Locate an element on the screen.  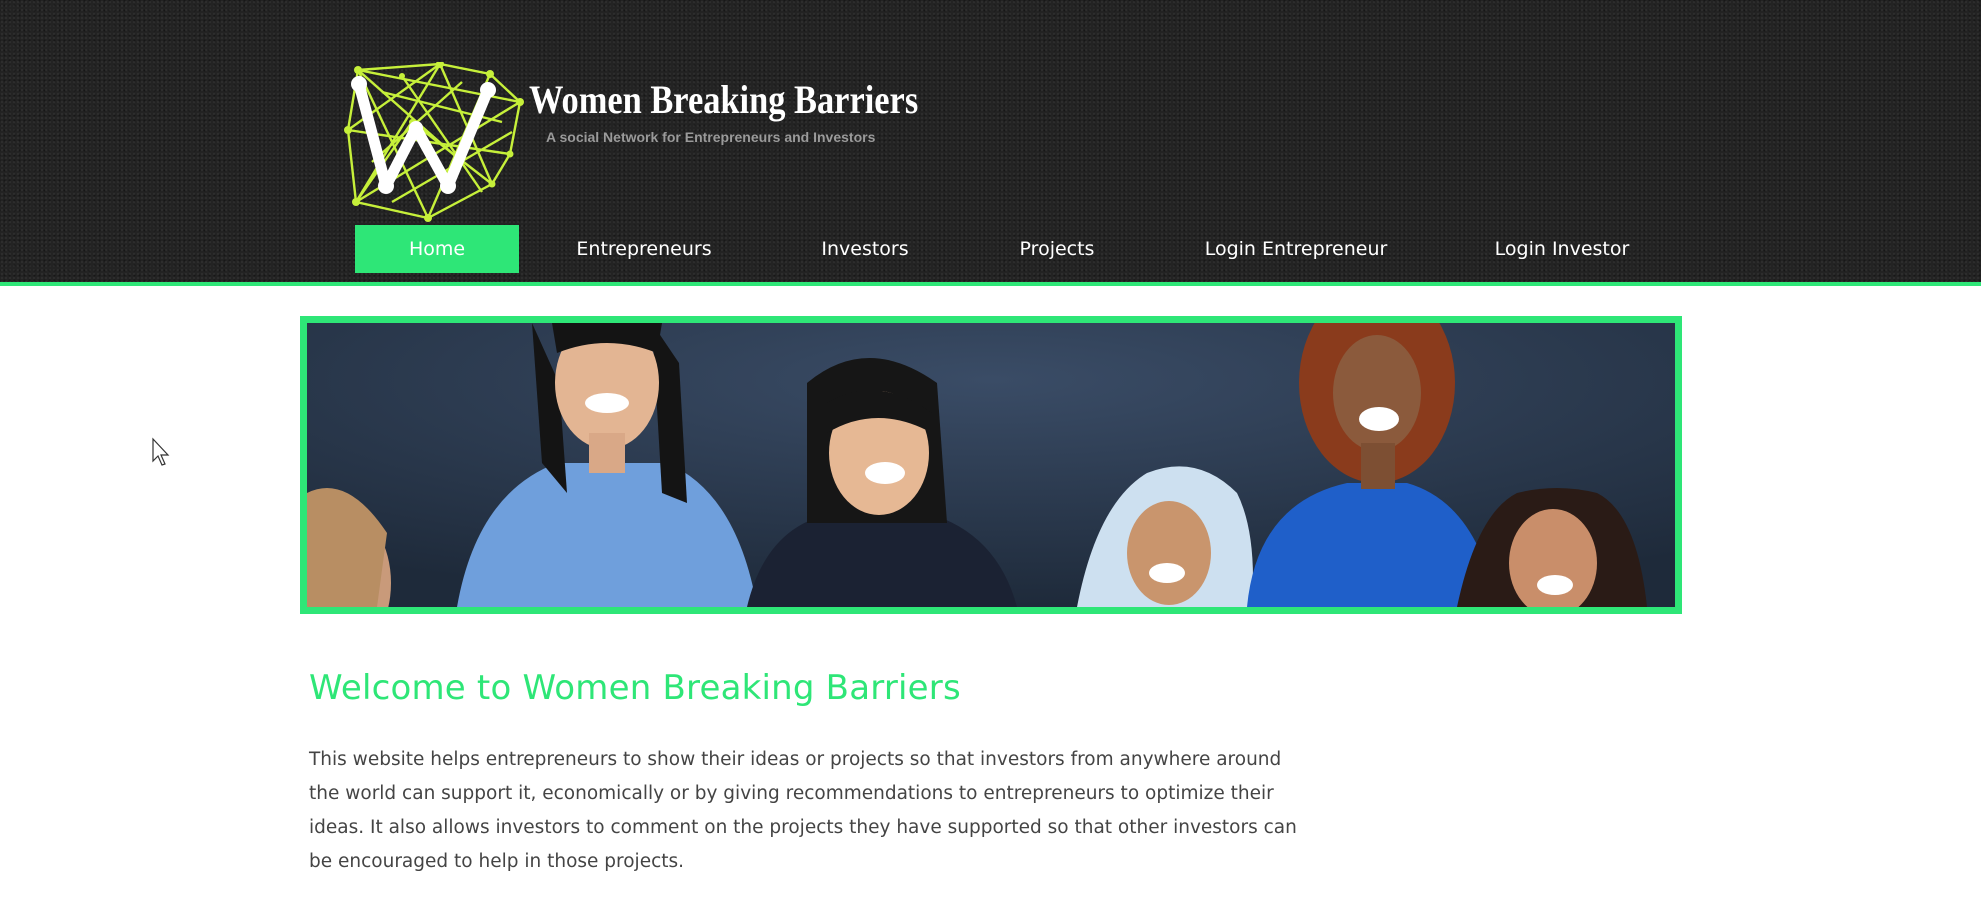
nav-login-entrepreneur: Login Entrepreneur is located at coordinates (1296, 249).